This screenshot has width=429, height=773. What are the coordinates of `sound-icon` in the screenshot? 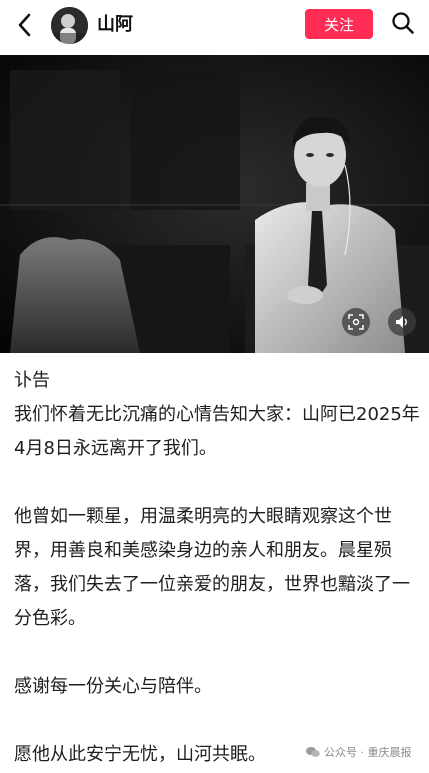 It's located at (401, 322).